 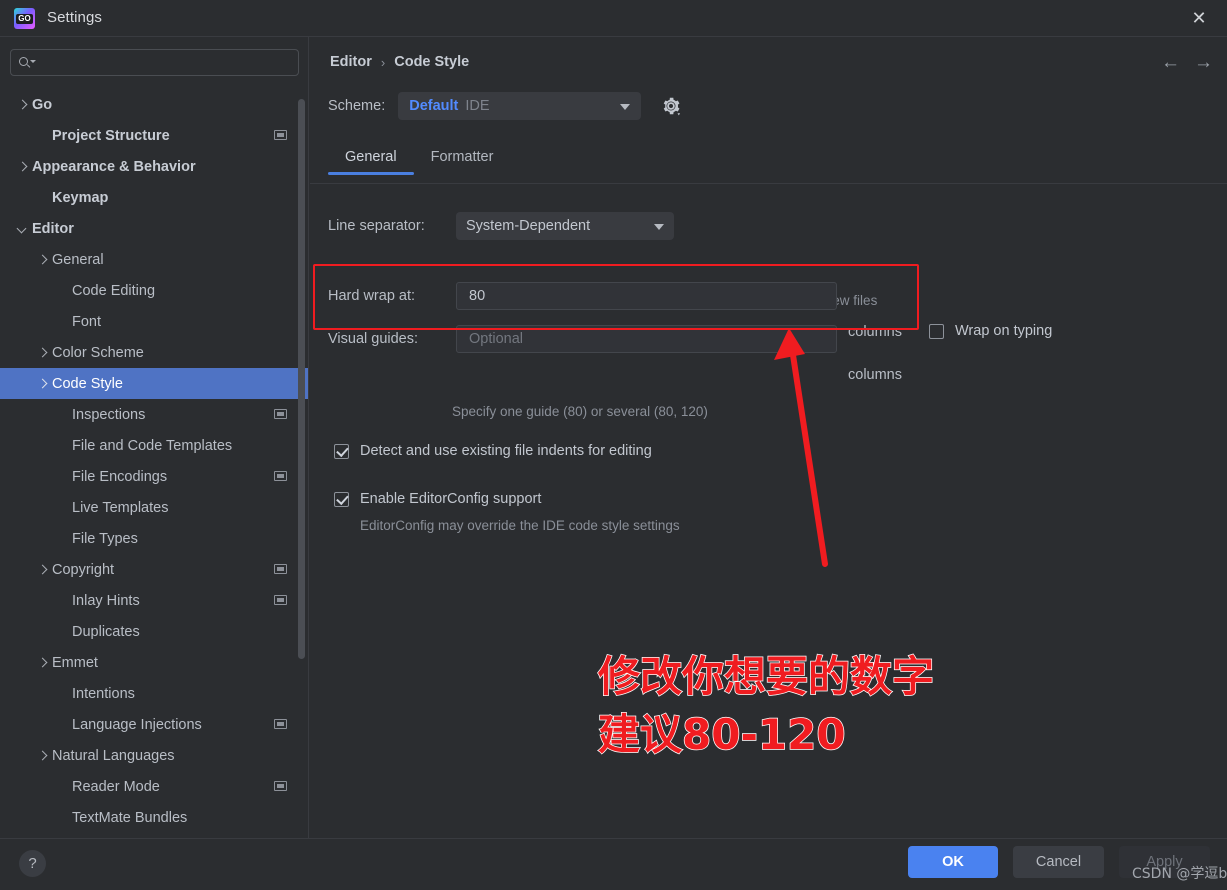 I want to click on sidebar-item-project-structure: Project Structure, so click(x=154, y=135).